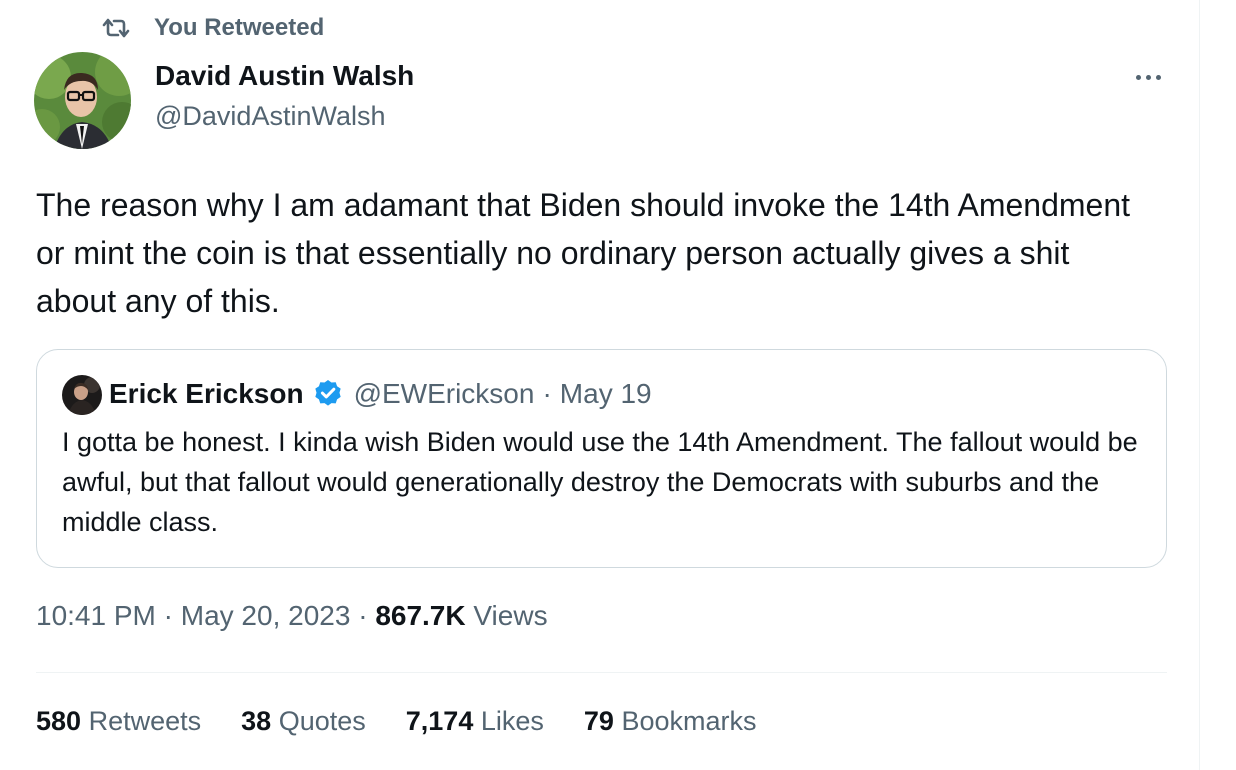  What do you see at coordinates (270, 116) in the screenshot?
I see `author-handle: @DavidAstinWalsh` at bounding box center [270, 116].